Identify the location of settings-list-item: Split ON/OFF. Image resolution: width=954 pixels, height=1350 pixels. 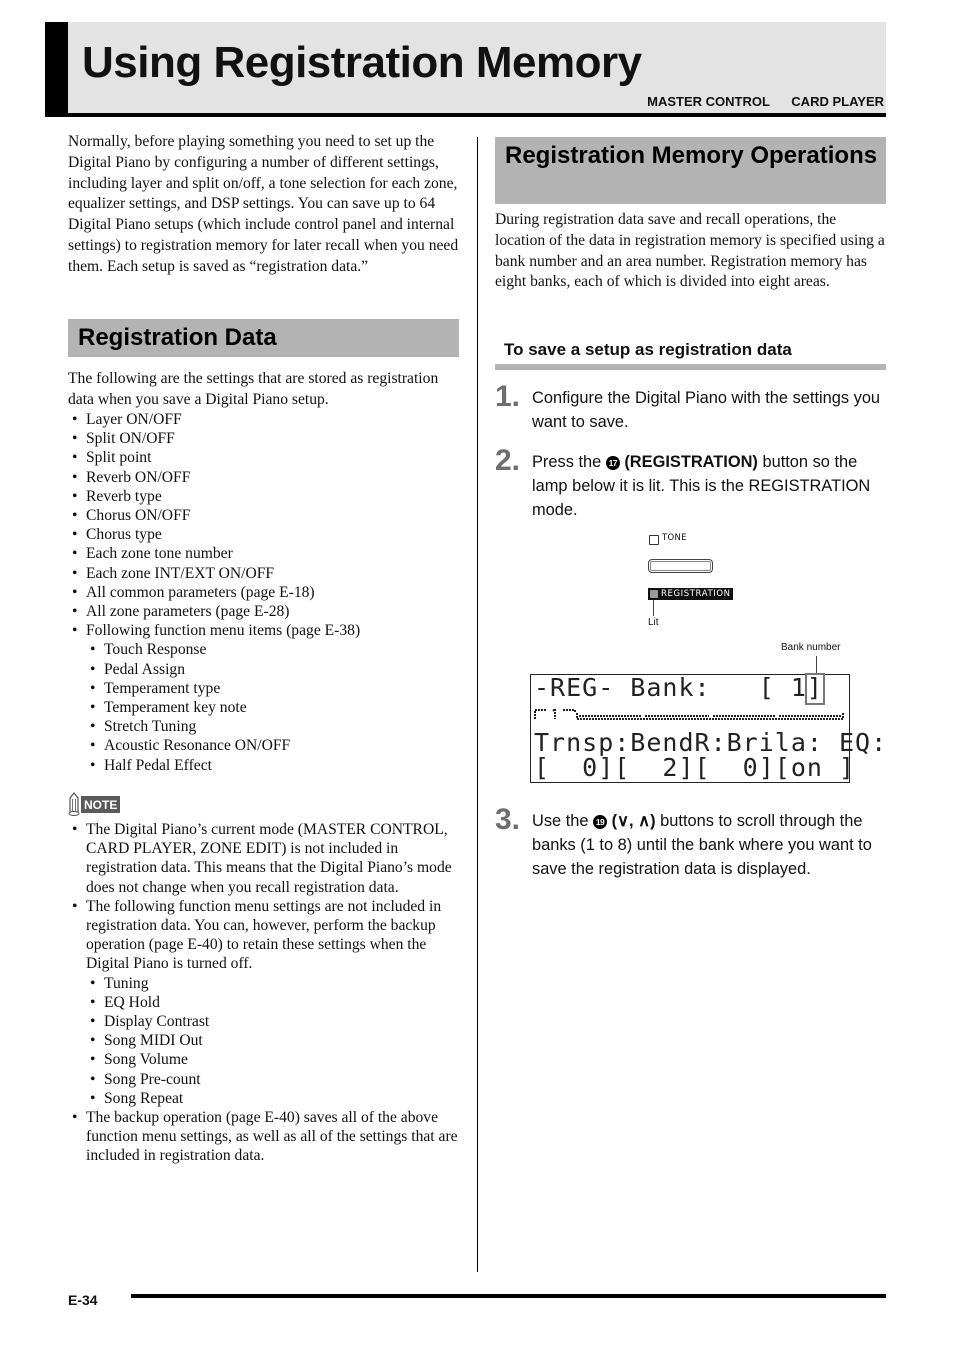
(264, 438).